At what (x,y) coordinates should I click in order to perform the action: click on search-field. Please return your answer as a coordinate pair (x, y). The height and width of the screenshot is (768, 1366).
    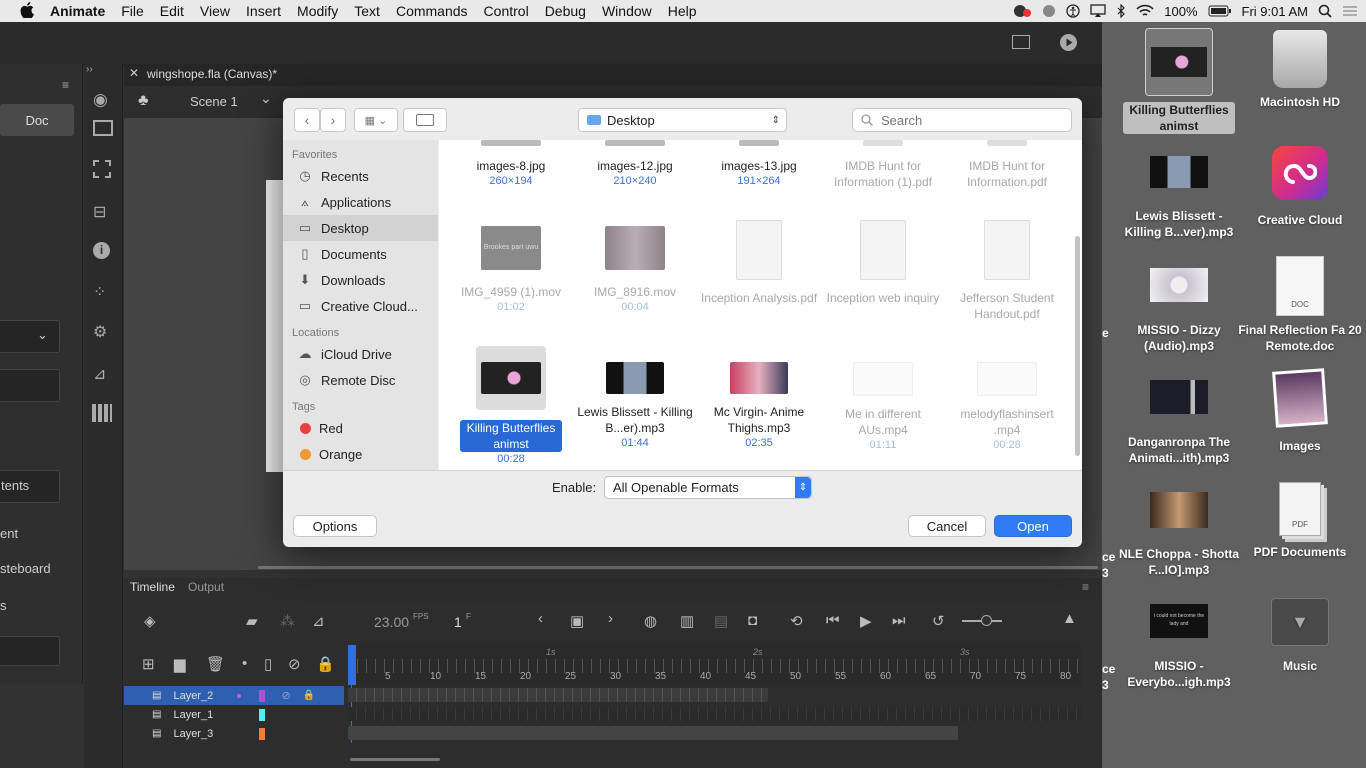
    Looking at the image, I should click on (962, 120).